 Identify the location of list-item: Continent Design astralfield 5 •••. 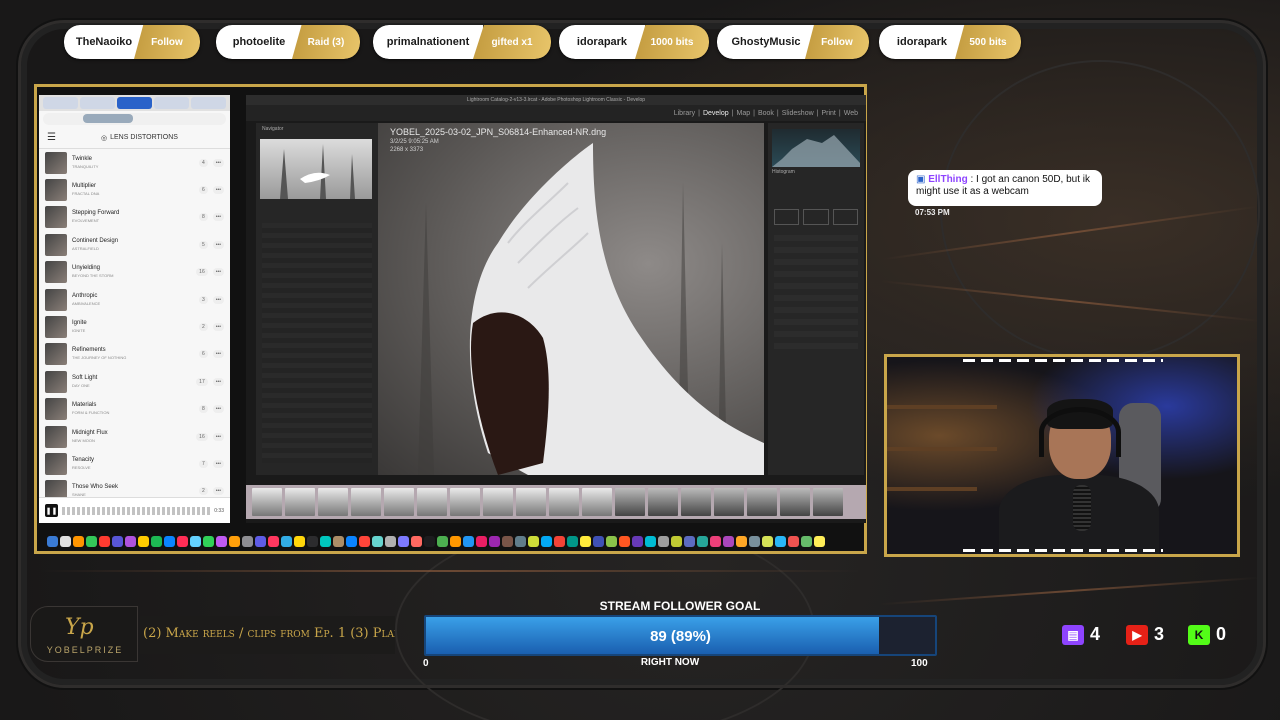
(134, 244).